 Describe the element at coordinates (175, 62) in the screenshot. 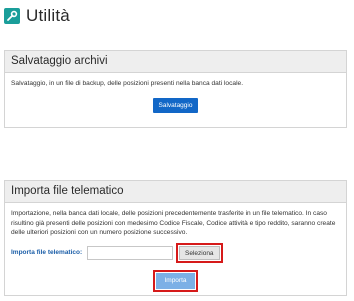

I see `backup-panel-header: Salvataggio archivi` at that location.